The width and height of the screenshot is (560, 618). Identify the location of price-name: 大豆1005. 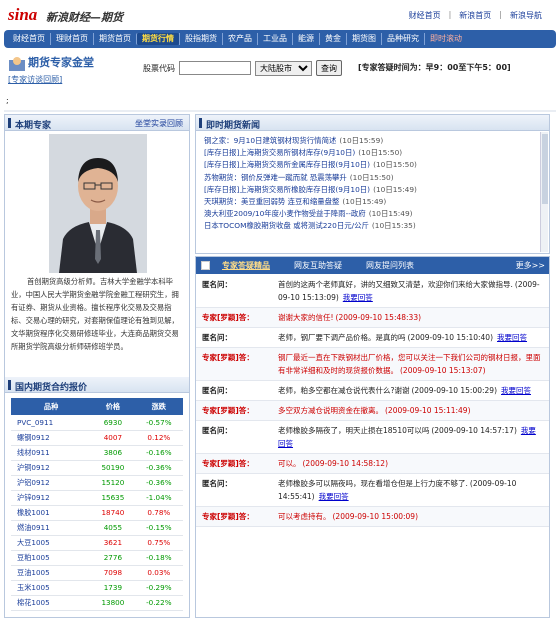
(51, 543).